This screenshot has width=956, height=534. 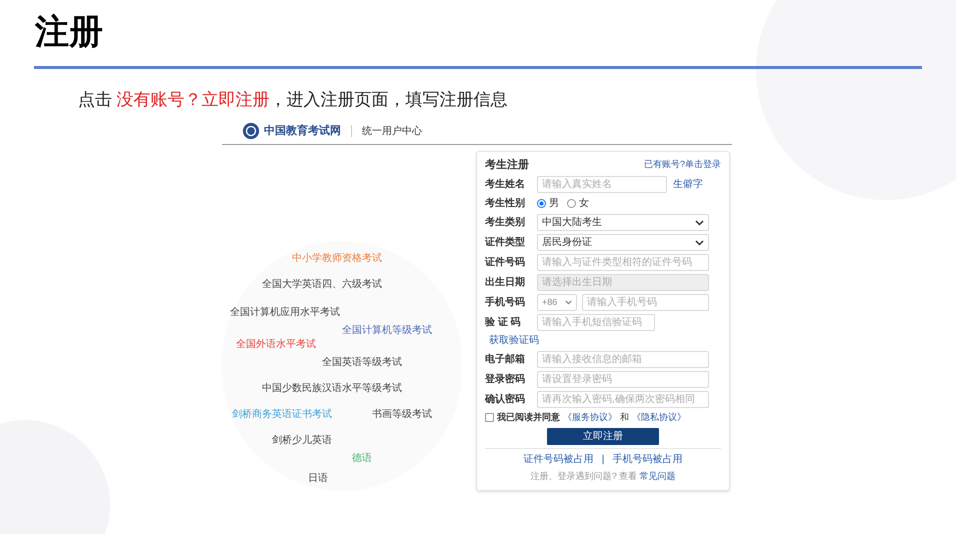 What do you see at coordinates (623, 262) in the screenshot?
I see `input-field: 请输入与证件类型相符的证件号码` at bounding box center [623, 262].